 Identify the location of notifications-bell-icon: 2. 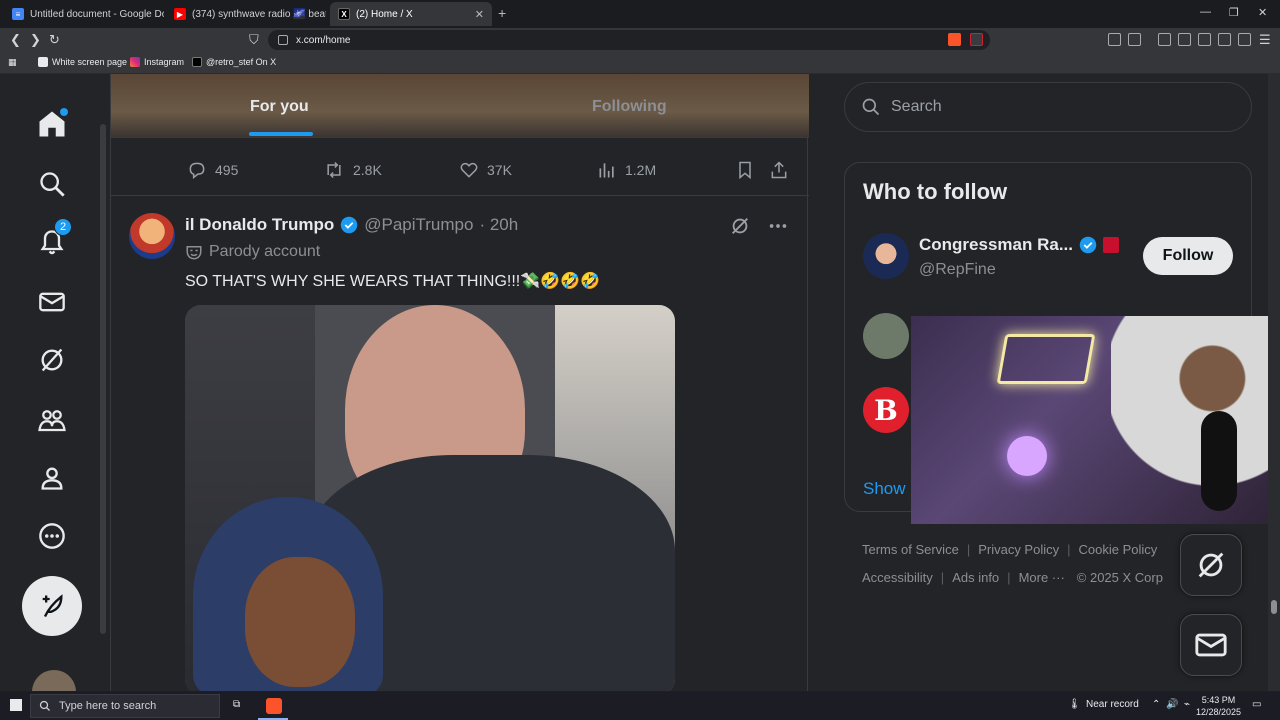
(54, 238).